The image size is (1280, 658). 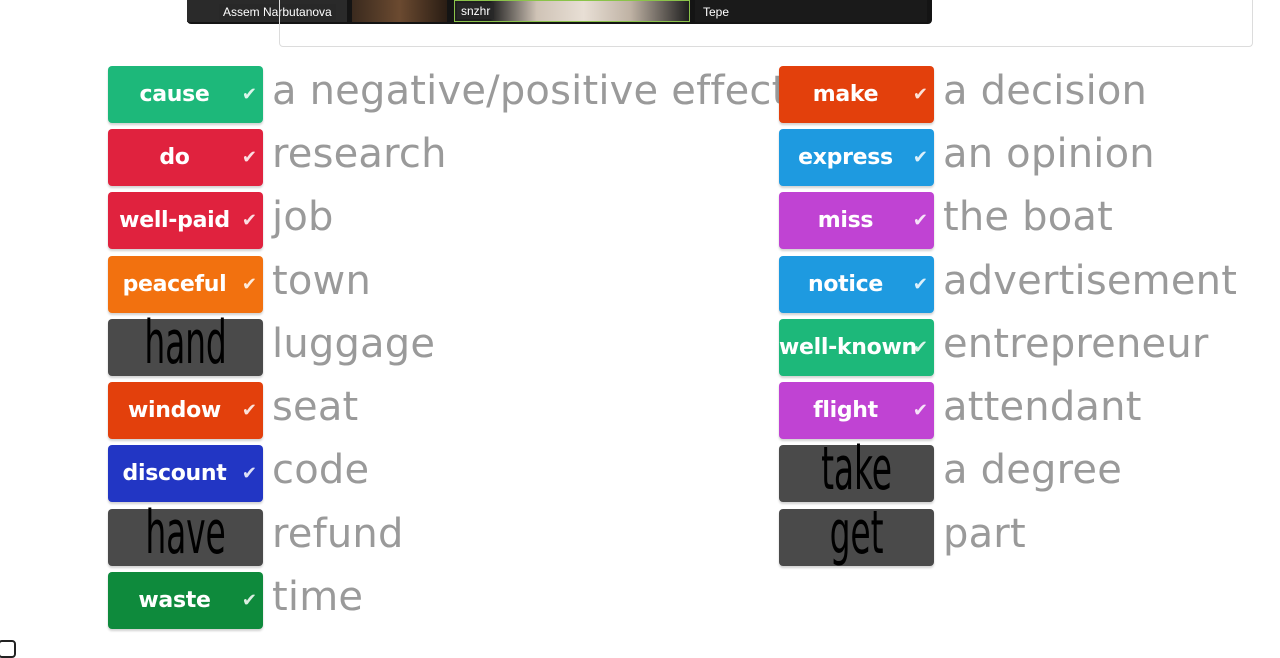 I want to click on match-row: make ✔ a decision, so click(x=640, y=94).